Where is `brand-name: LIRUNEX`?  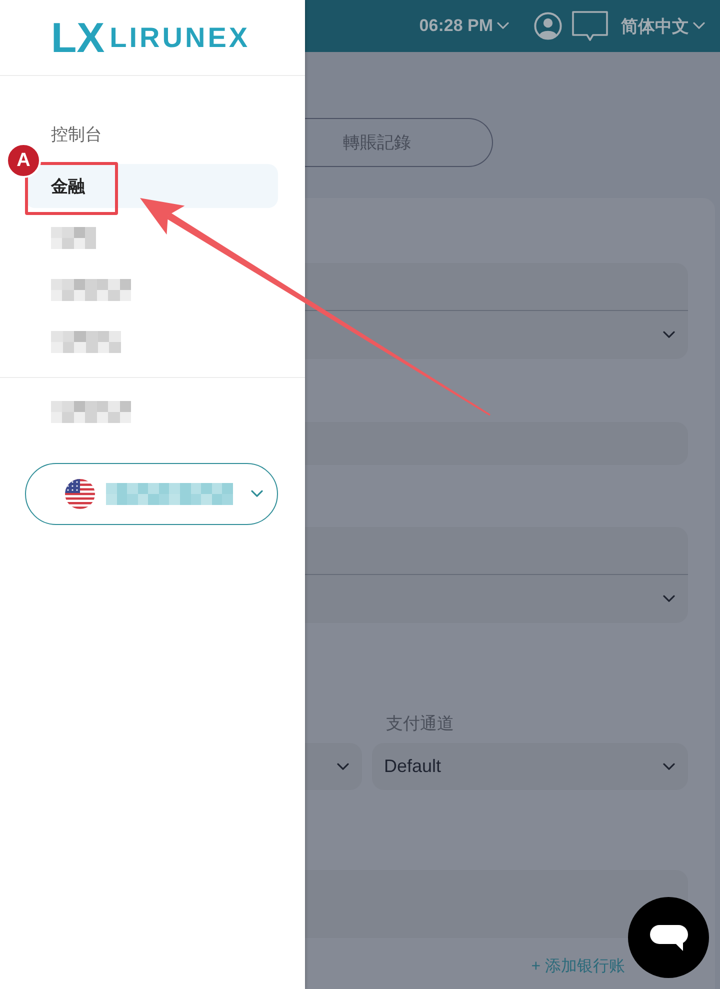
brand-name: LIRUNEX is located at coordinates (180, 38).